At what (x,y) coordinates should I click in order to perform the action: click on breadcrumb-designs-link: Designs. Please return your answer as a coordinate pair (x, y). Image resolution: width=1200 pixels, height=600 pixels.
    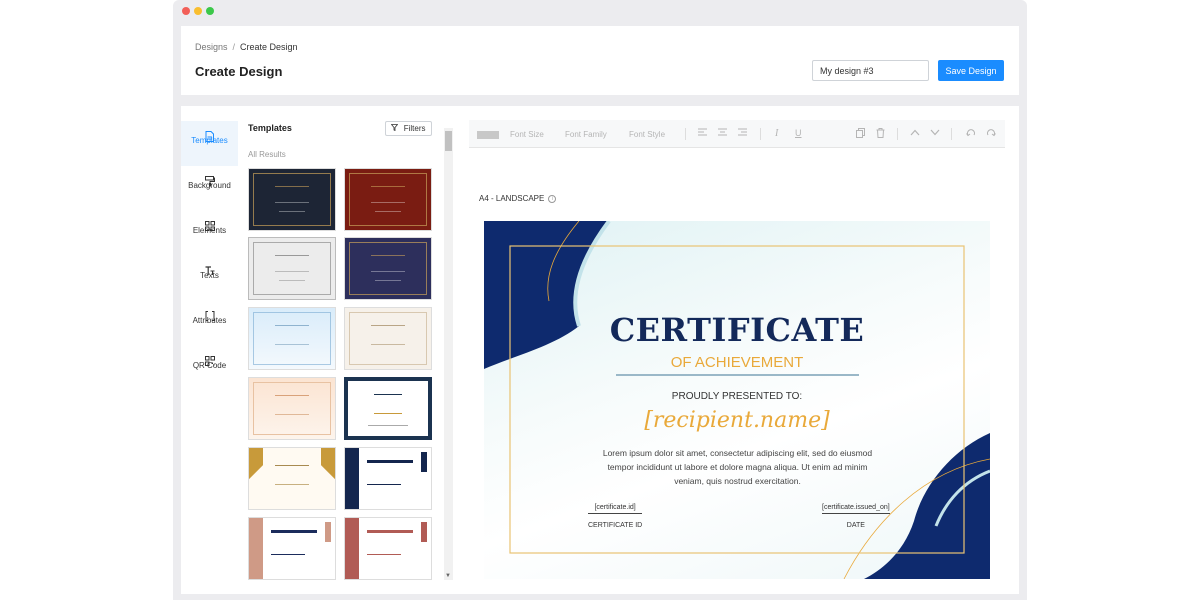
    Looking at the image, I should click on (211, 47).